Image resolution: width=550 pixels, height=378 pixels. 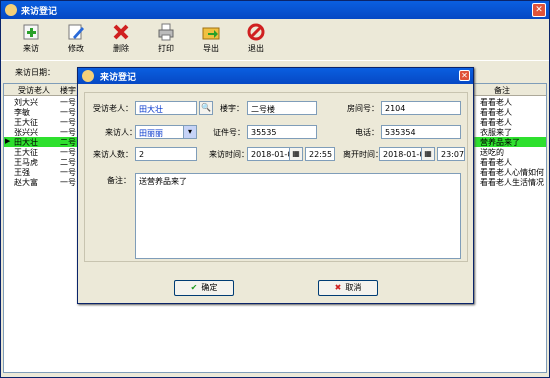 What do you see at coordinates (338, 287) in the screenshot?
I see `cancel-icon: ✖` at bounding box center [338, 287].